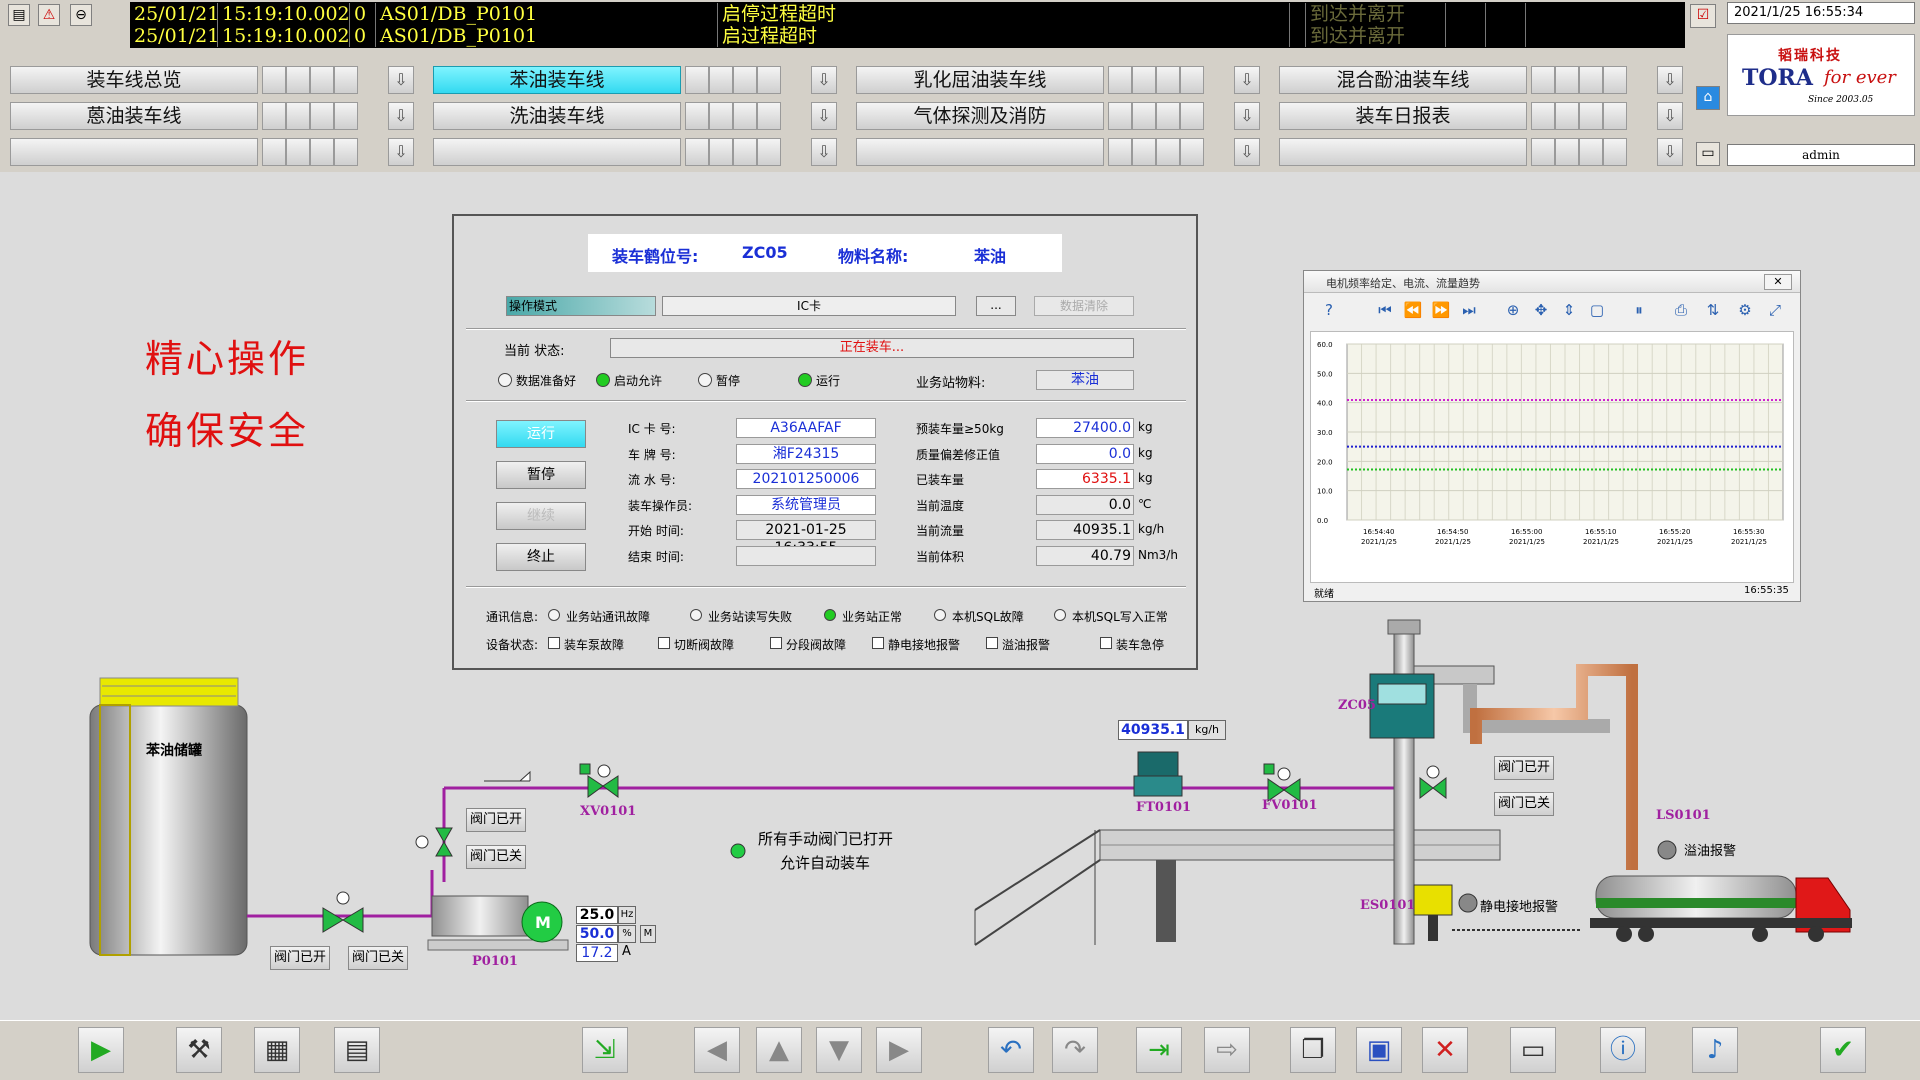 This screenshot has height=1080, width=1920. Describe the element at coordinates (1843, 1050) in the screenshot. I see `acknowledge-icon: ✔` at that location.